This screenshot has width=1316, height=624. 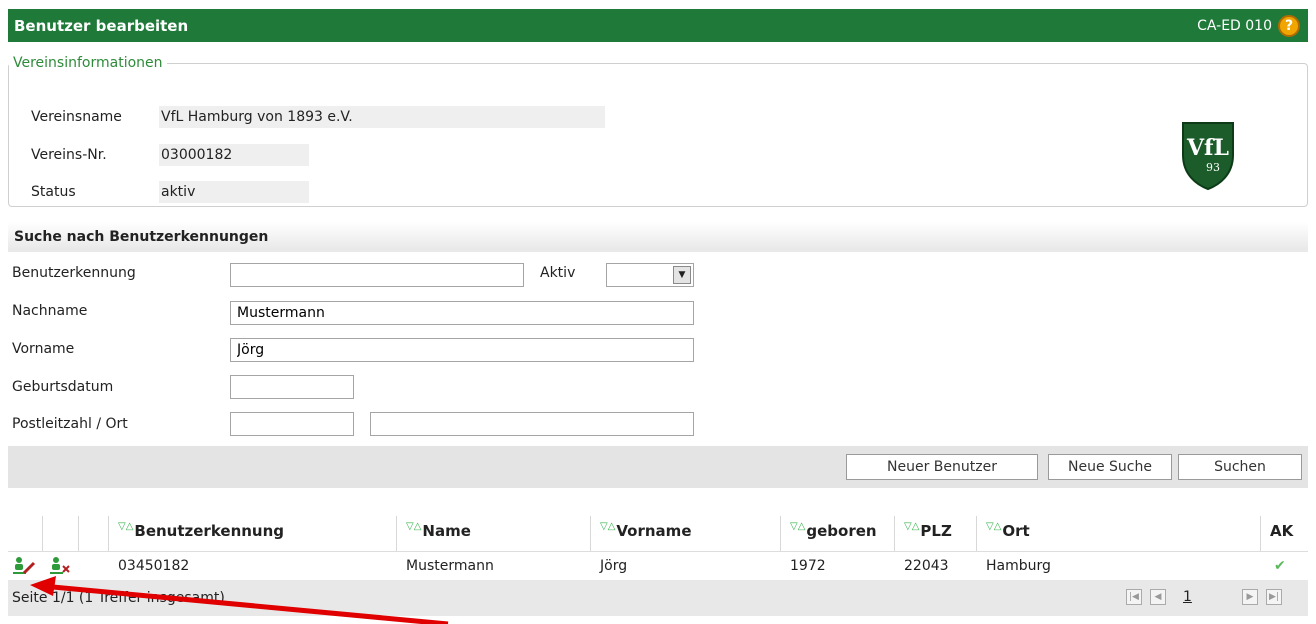 I want to click on last-page-icon: ▶|, so click(x=1274, y=597).